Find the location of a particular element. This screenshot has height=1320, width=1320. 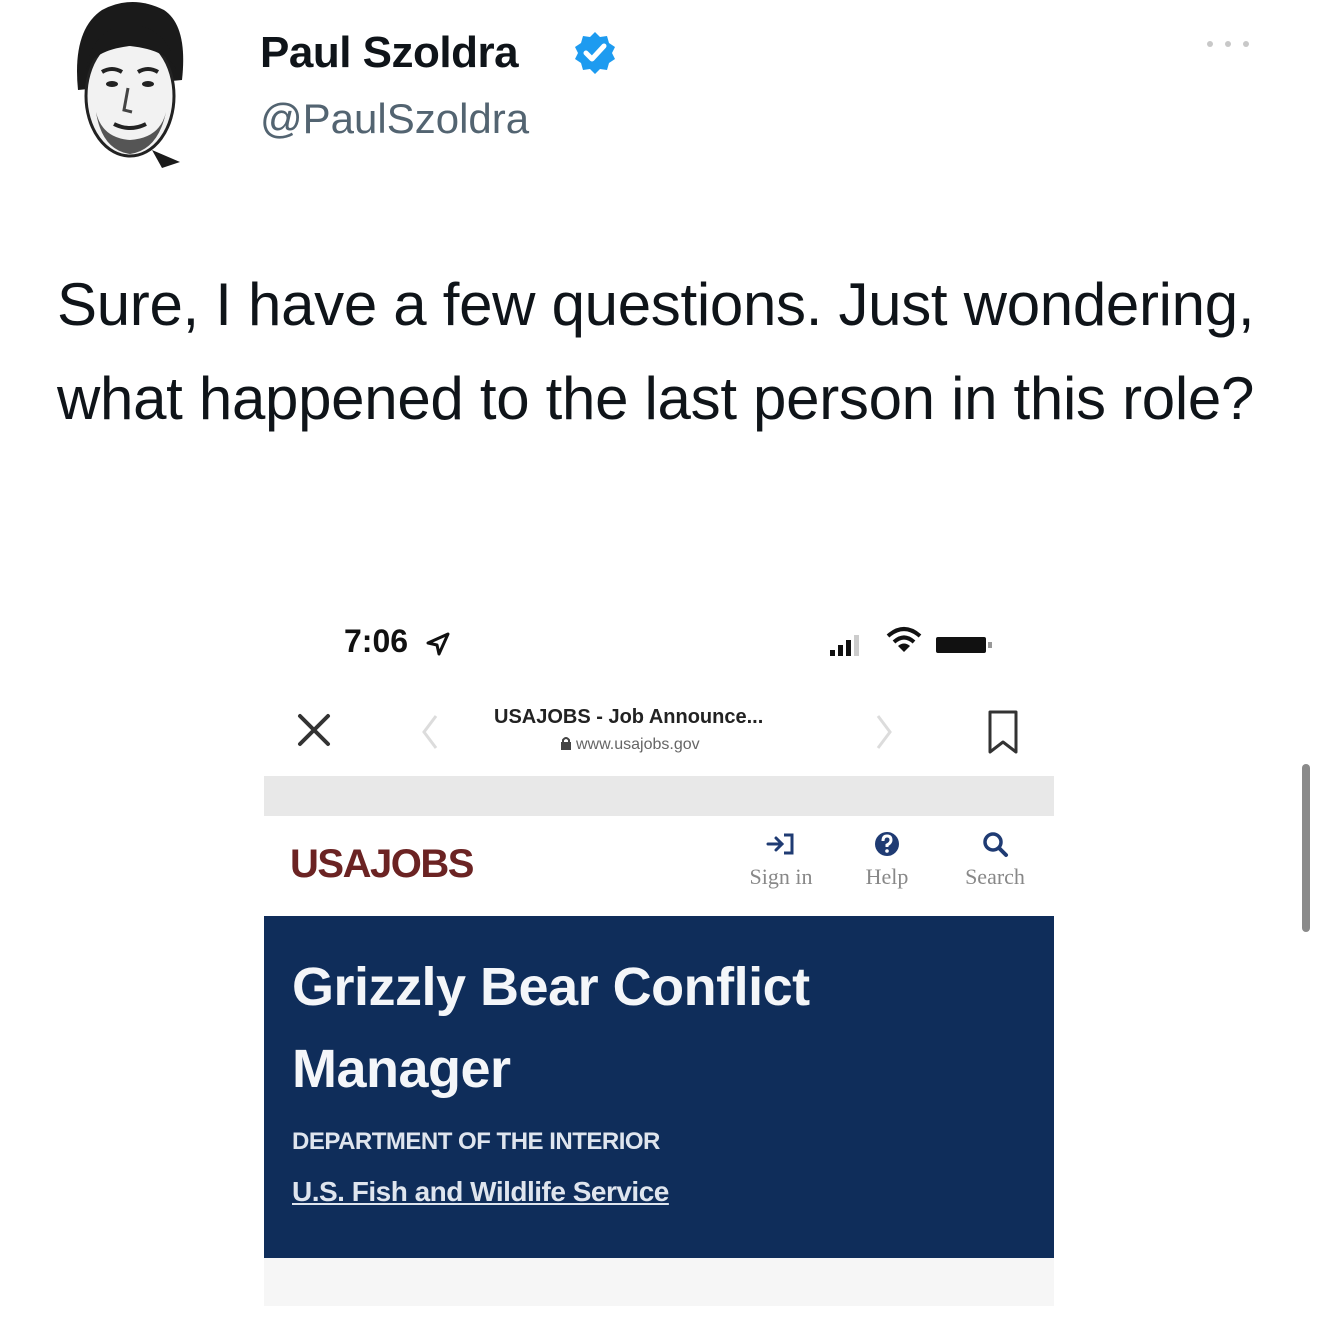

location-arrow-icon is located at coordinates (438, 644).